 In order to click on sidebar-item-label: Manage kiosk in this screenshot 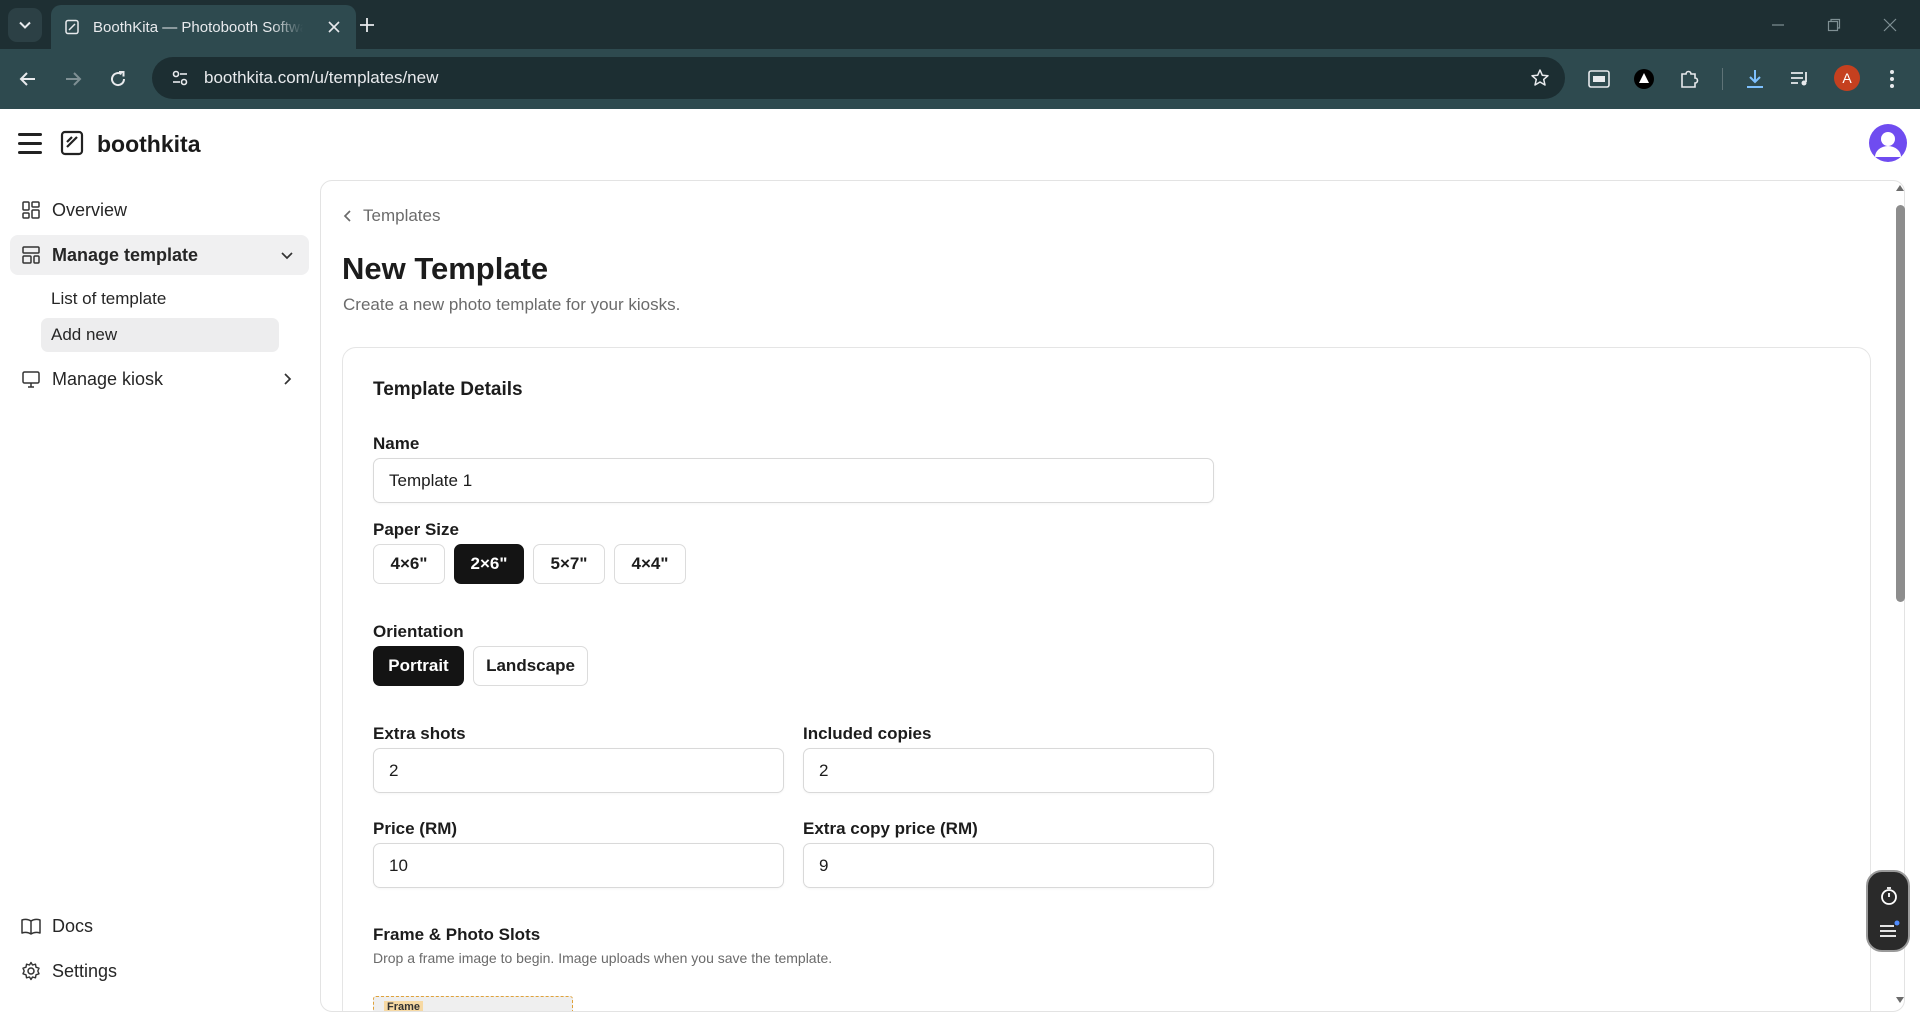, I will do `click(108, 378)`.